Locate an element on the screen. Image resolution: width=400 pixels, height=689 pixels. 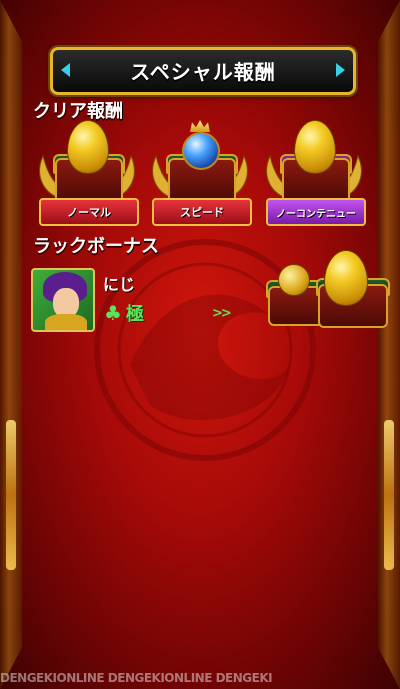
right-frame-ornament is located at coordinates (389, 495).